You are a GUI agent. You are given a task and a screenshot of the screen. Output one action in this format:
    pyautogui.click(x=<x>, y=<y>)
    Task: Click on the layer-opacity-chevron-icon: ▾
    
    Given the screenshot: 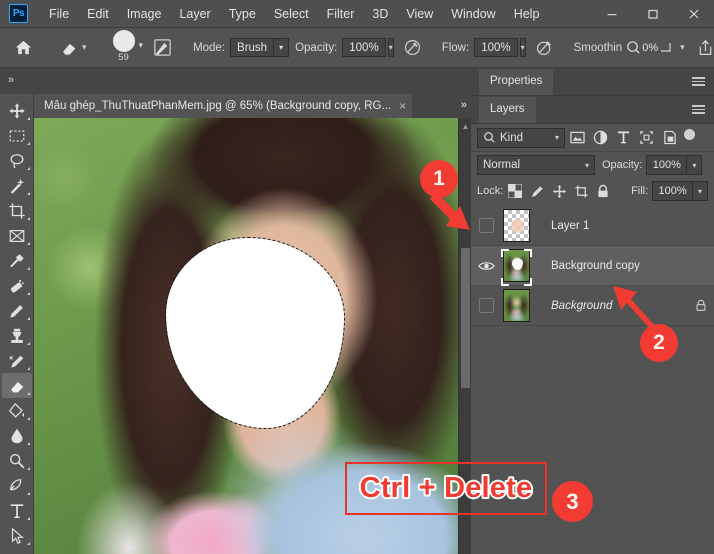 What is the action you would take?
    pyautogui.click(x=695, y=165)
    